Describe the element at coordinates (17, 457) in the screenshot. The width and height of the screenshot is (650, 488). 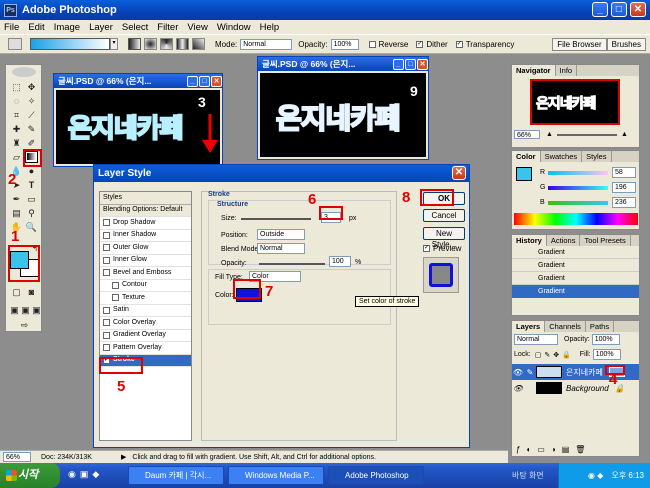
I see `status-zoom: 66%` at that location.